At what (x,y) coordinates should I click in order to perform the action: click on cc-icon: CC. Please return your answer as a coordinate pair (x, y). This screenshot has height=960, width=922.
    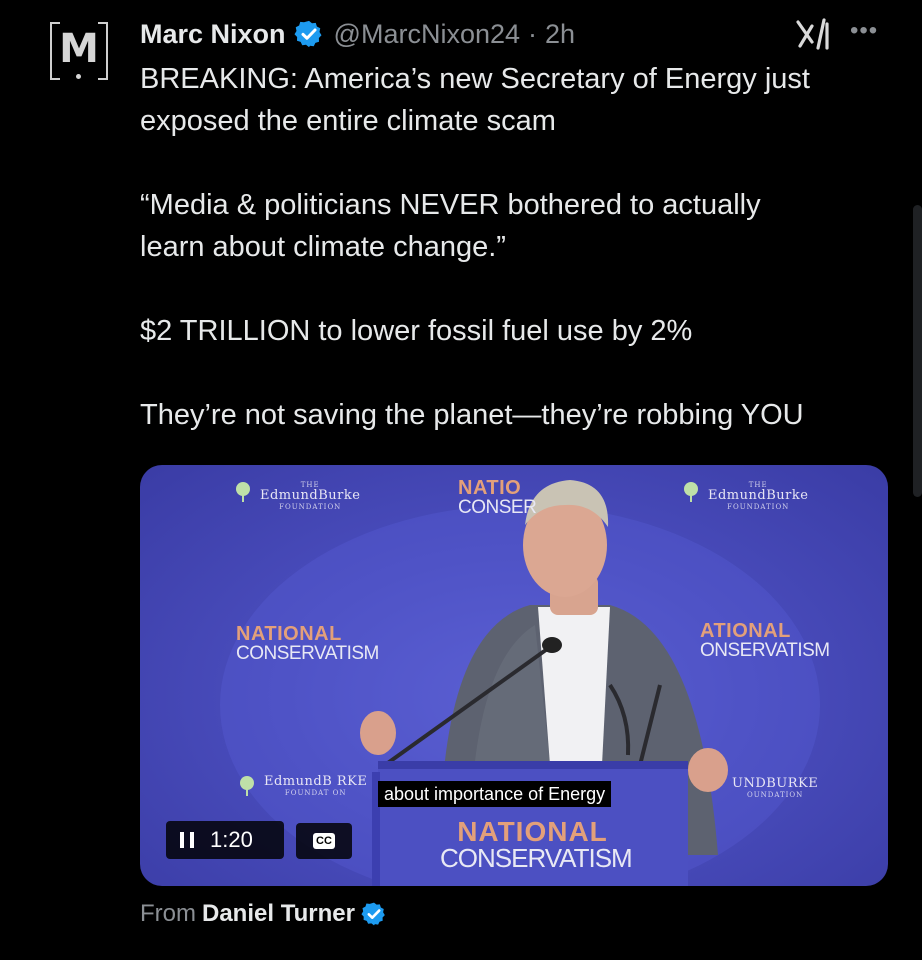
    Looking at the image, I should click on (324, 841).